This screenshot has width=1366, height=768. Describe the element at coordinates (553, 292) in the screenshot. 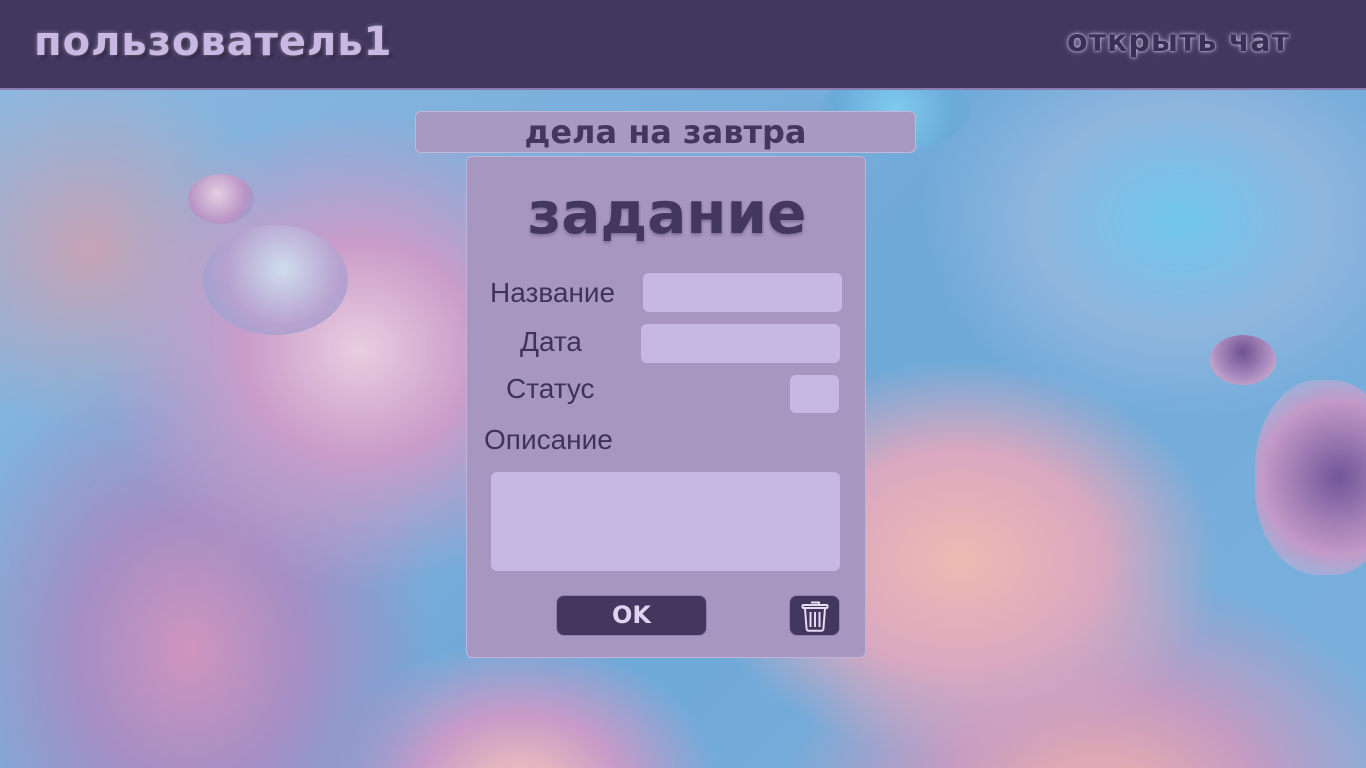

I see `name-label: Название` at that location.